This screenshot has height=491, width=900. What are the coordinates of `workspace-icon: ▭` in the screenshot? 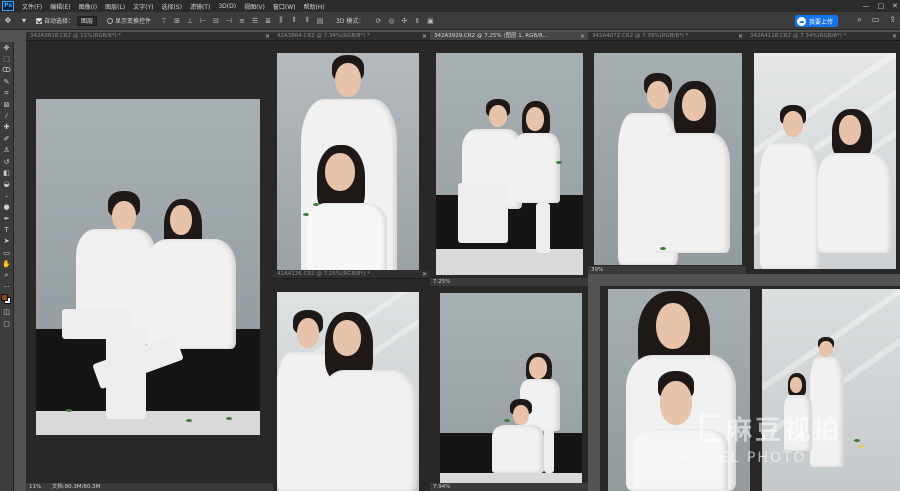 It's located at (876, 20).